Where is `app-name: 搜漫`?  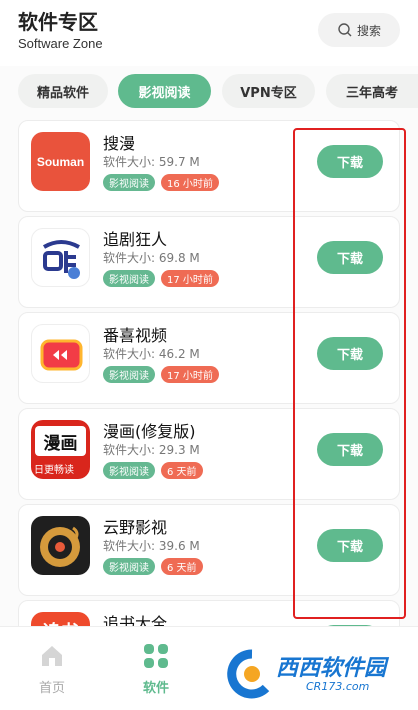
app-name: 搜漫 is located at coordinates (119, 143).